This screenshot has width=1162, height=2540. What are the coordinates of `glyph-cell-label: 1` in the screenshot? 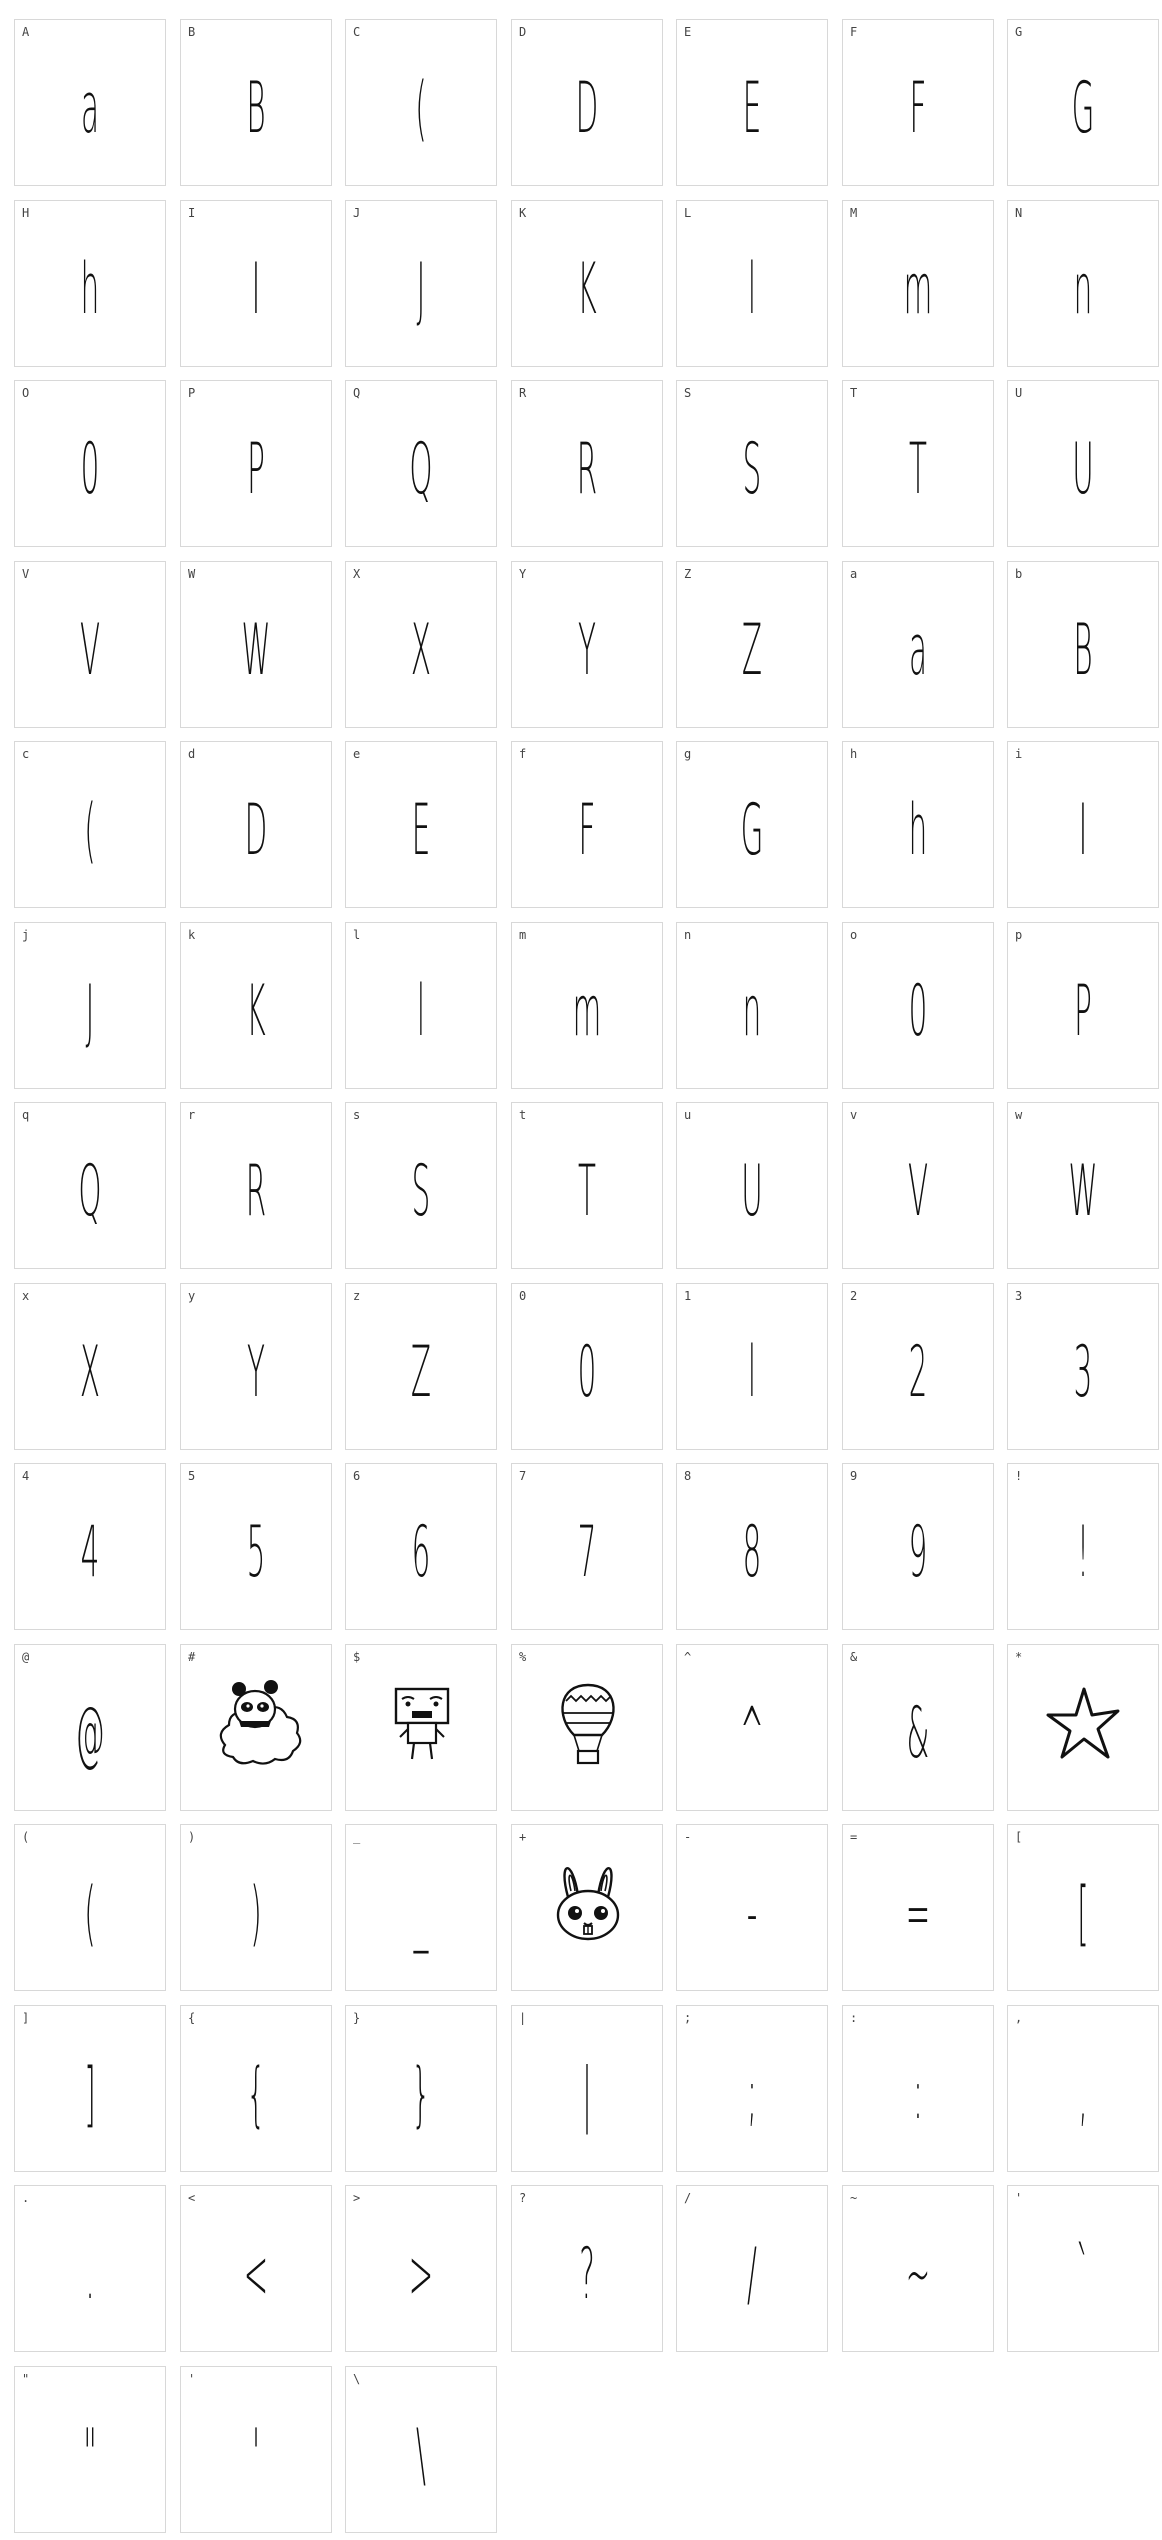 It's located at (688, 1296).